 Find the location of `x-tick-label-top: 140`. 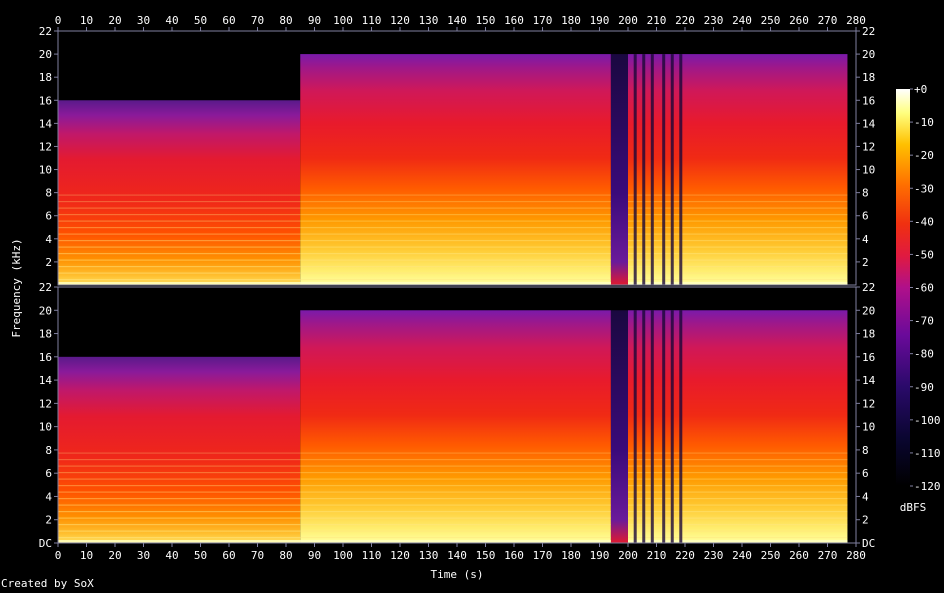

x-tick-label-top: 140 is located at coordinates (457, 20).